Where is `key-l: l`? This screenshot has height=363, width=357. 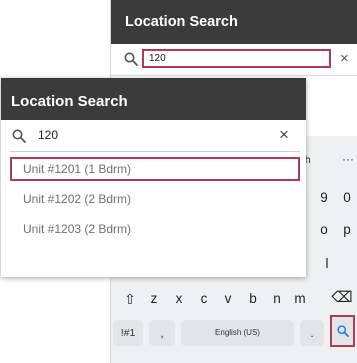
key-l: l is located at coordinates (327, 264).